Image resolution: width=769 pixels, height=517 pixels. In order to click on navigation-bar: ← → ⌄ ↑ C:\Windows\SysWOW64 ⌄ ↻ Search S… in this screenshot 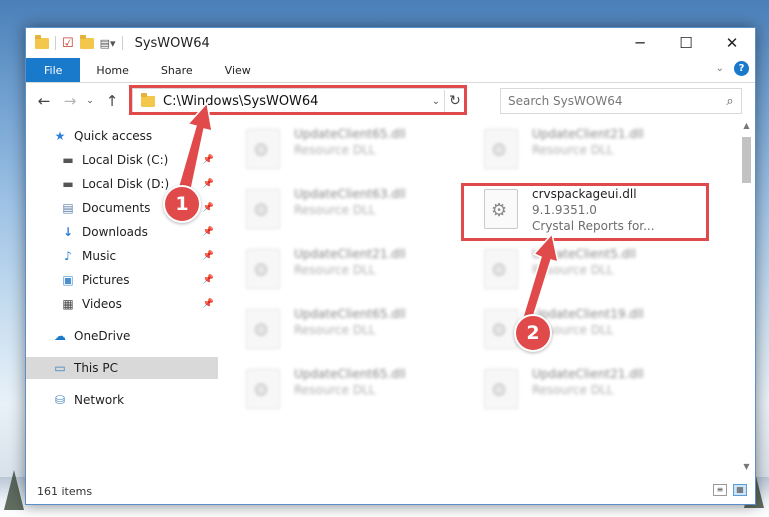, I will do `click(390, 101)`.